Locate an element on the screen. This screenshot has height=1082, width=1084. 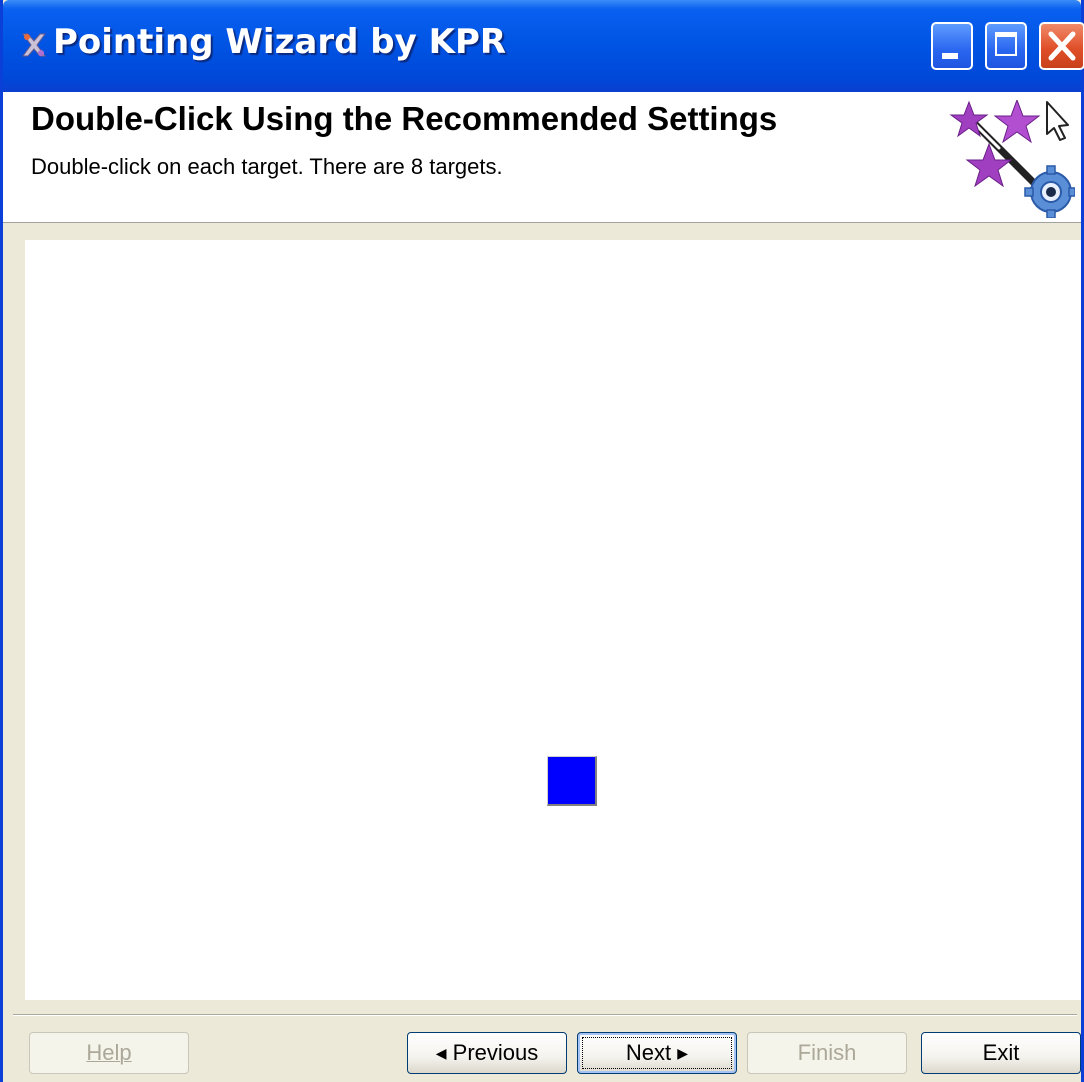
finish-button: Finish is located at coordinates (827, 1053).